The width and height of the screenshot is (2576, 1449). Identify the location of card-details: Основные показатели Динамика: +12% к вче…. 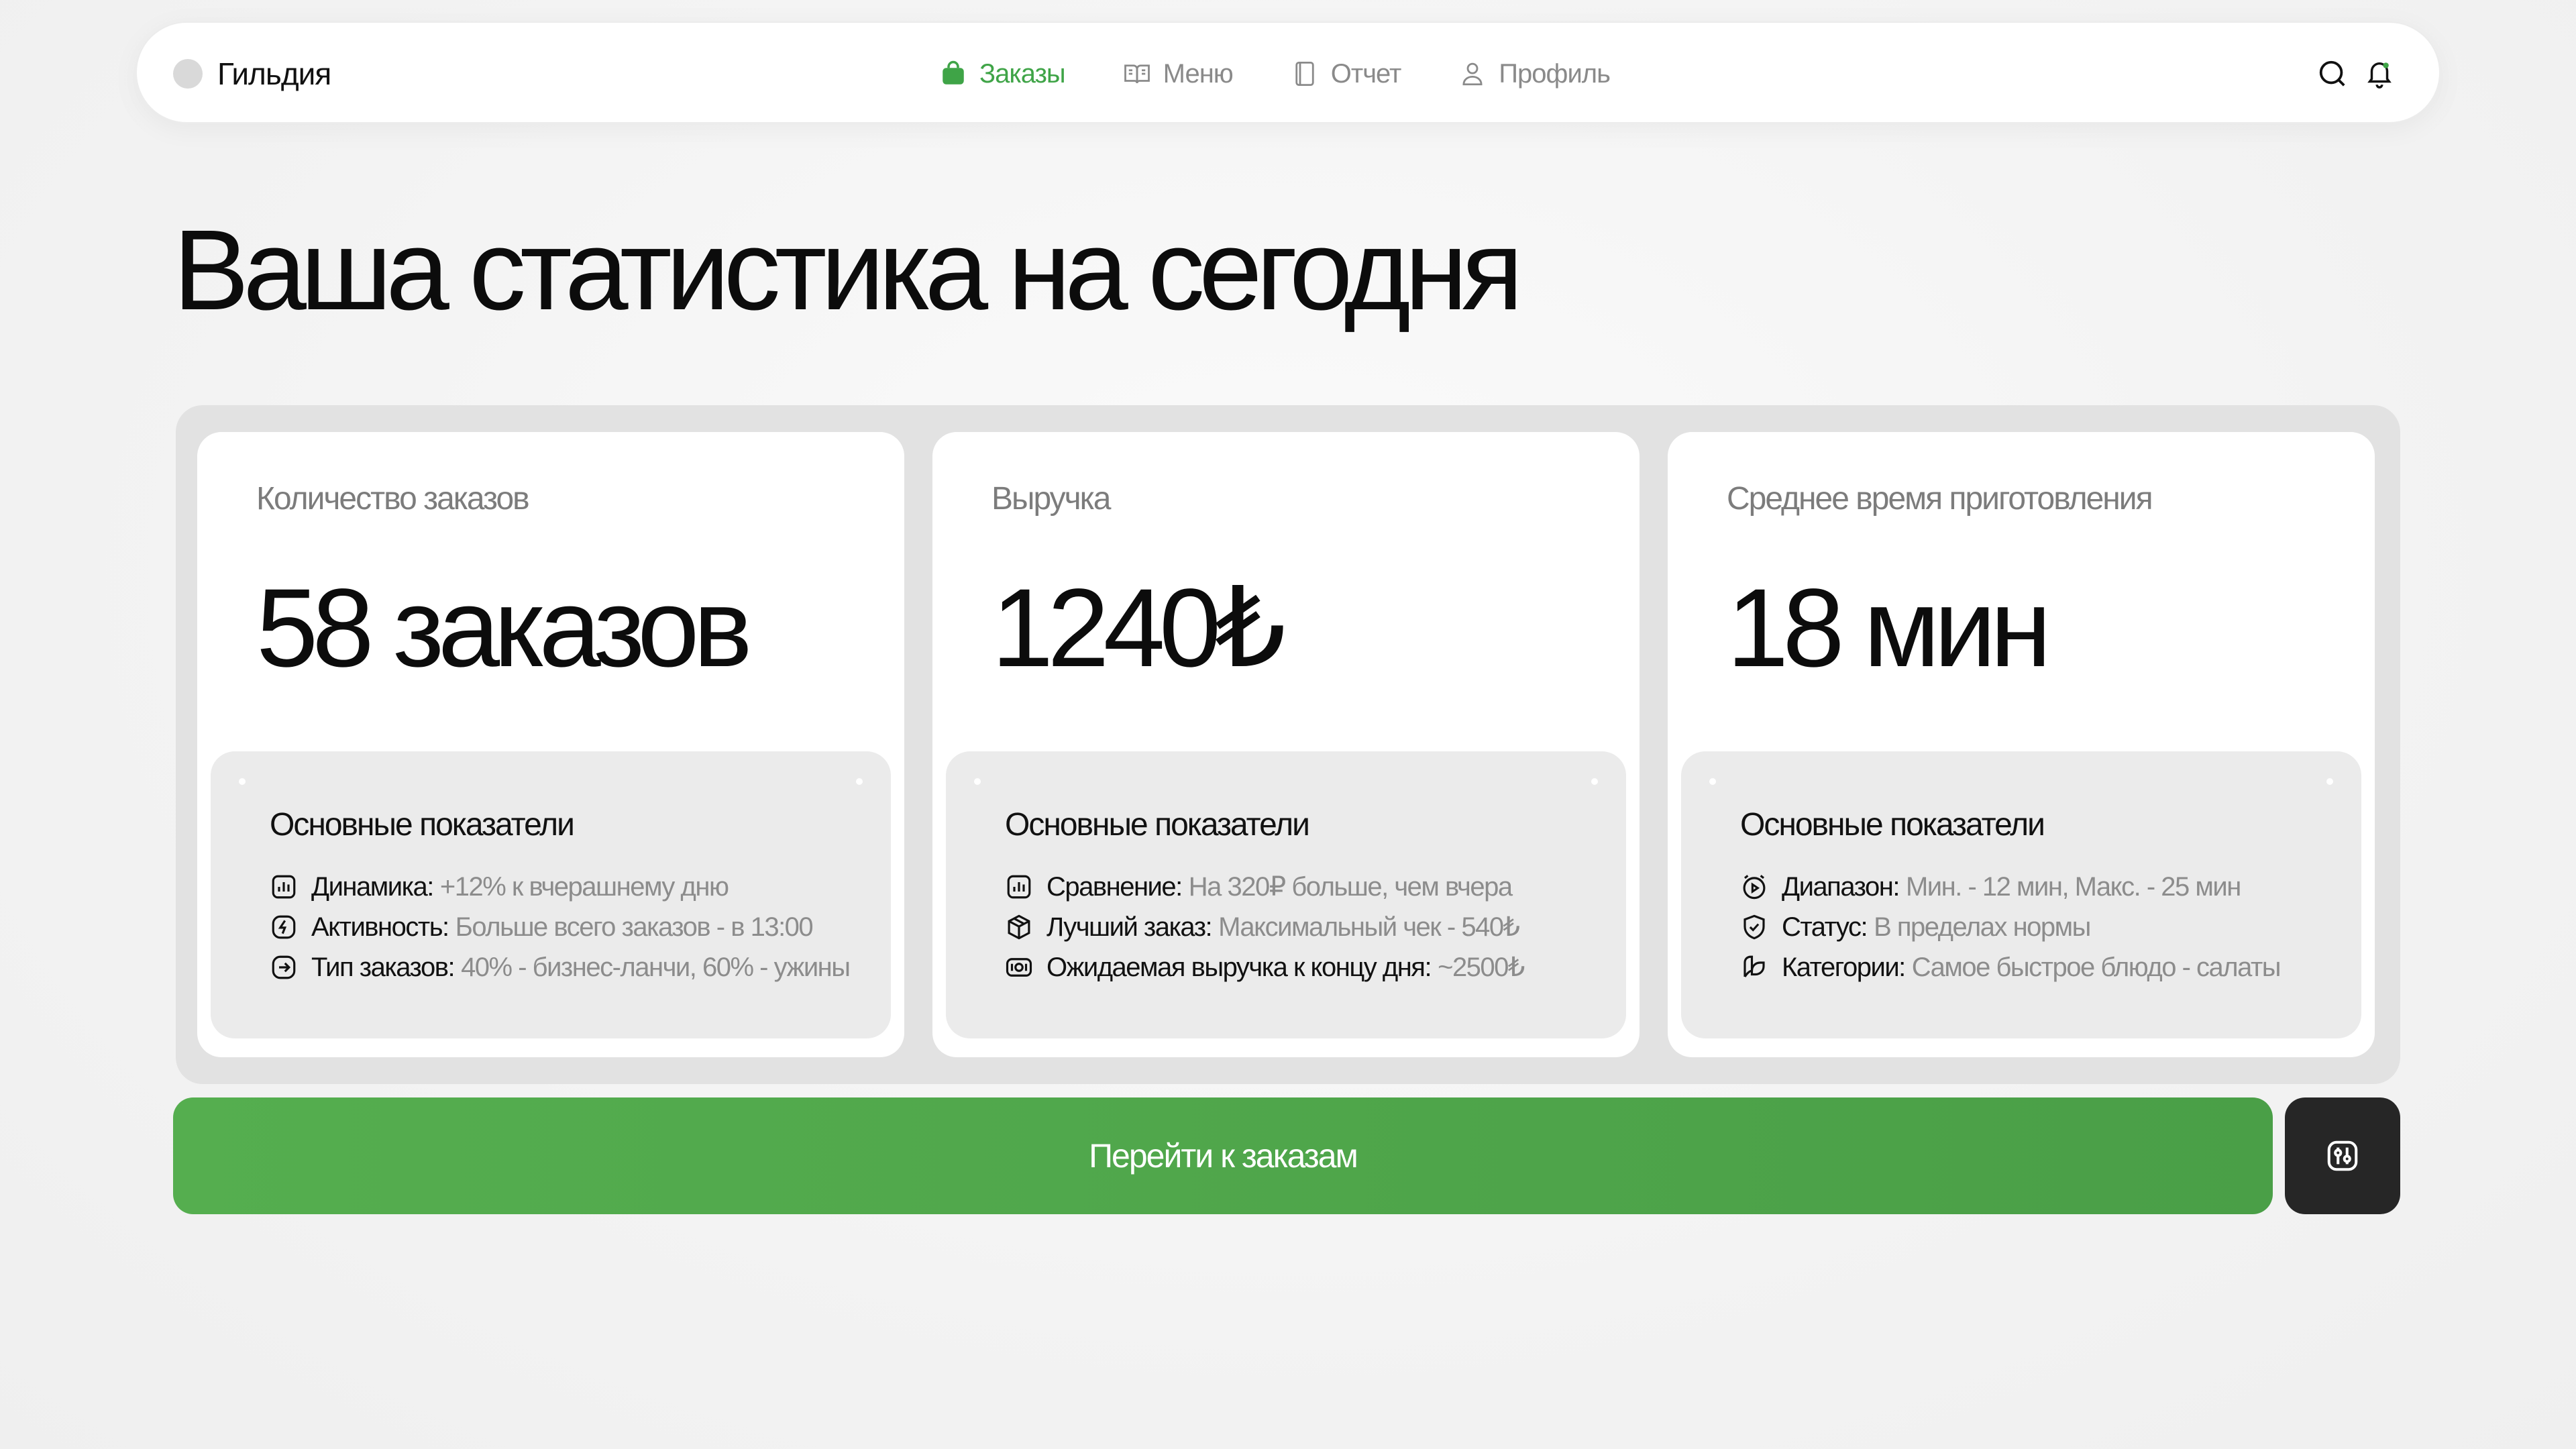
(551, 894).